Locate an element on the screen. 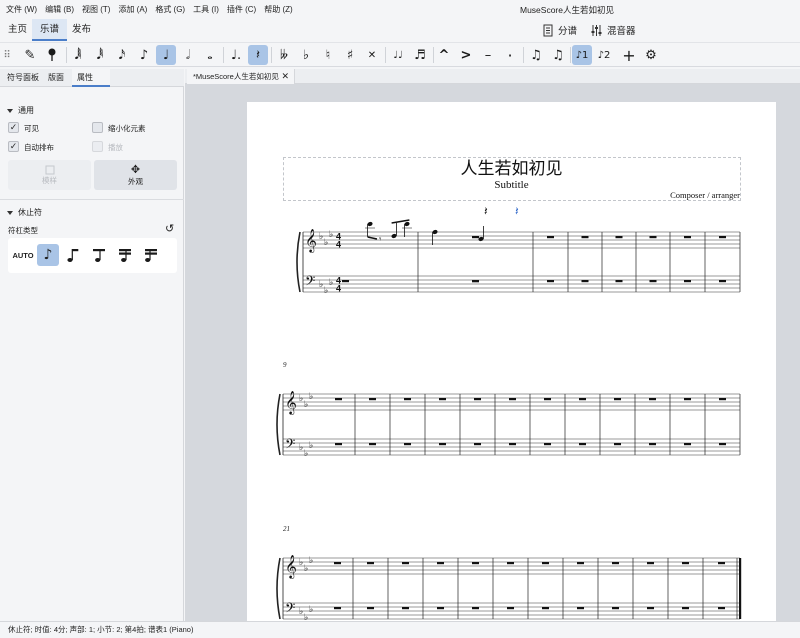  flip-direction-icon: ♫ is located at coordinates (558, 55).